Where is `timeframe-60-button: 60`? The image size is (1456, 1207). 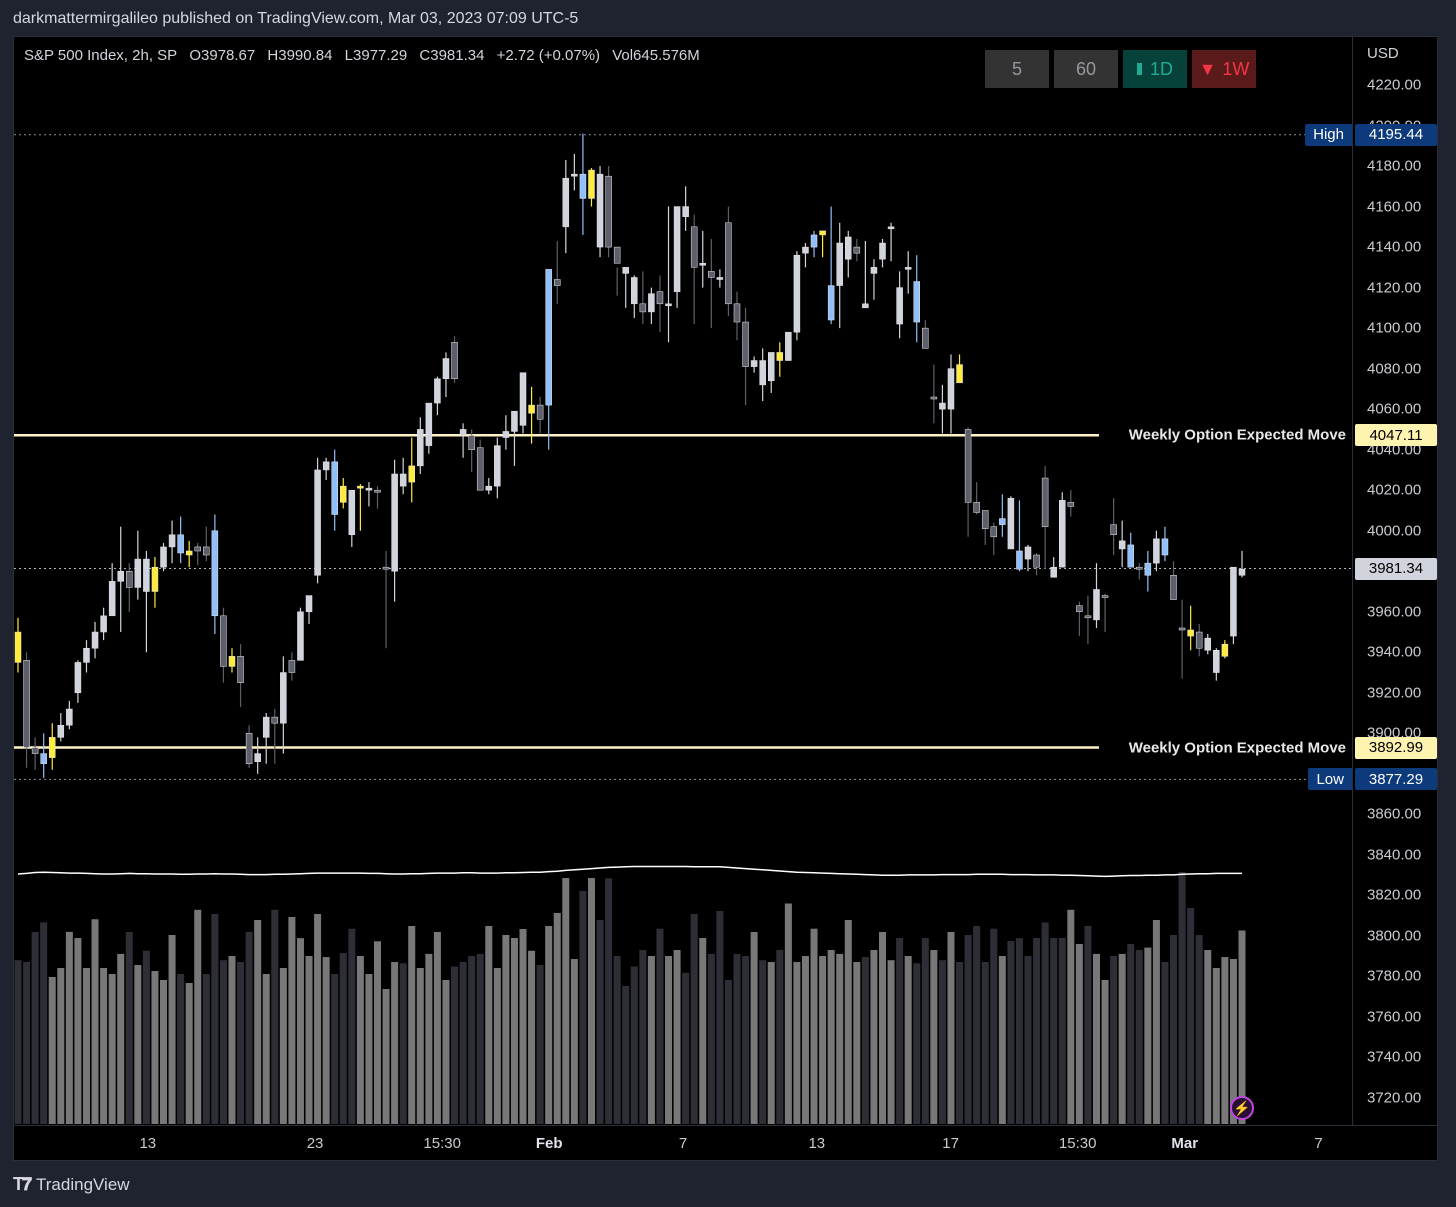
timeframe-60-button: 60 is located at coordinates (1086, 69).